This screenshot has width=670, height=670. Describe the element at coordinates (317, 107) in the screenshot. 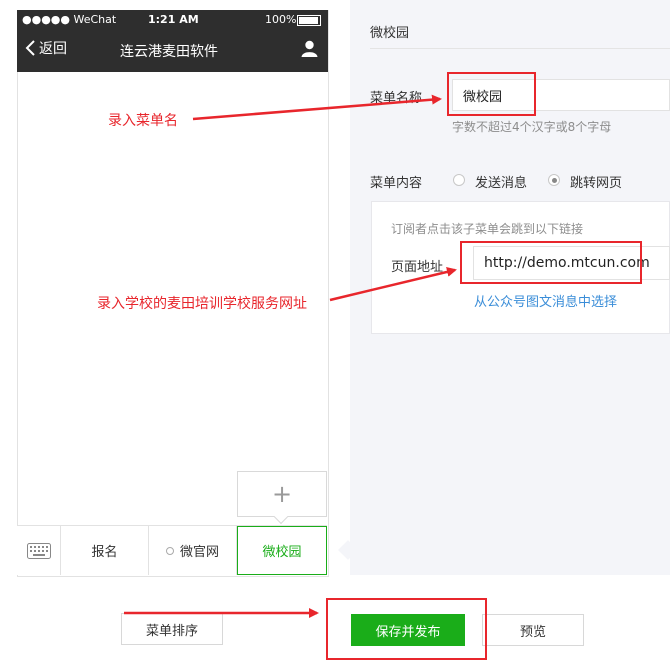

I see `arrow-to-menu-name` at that location.